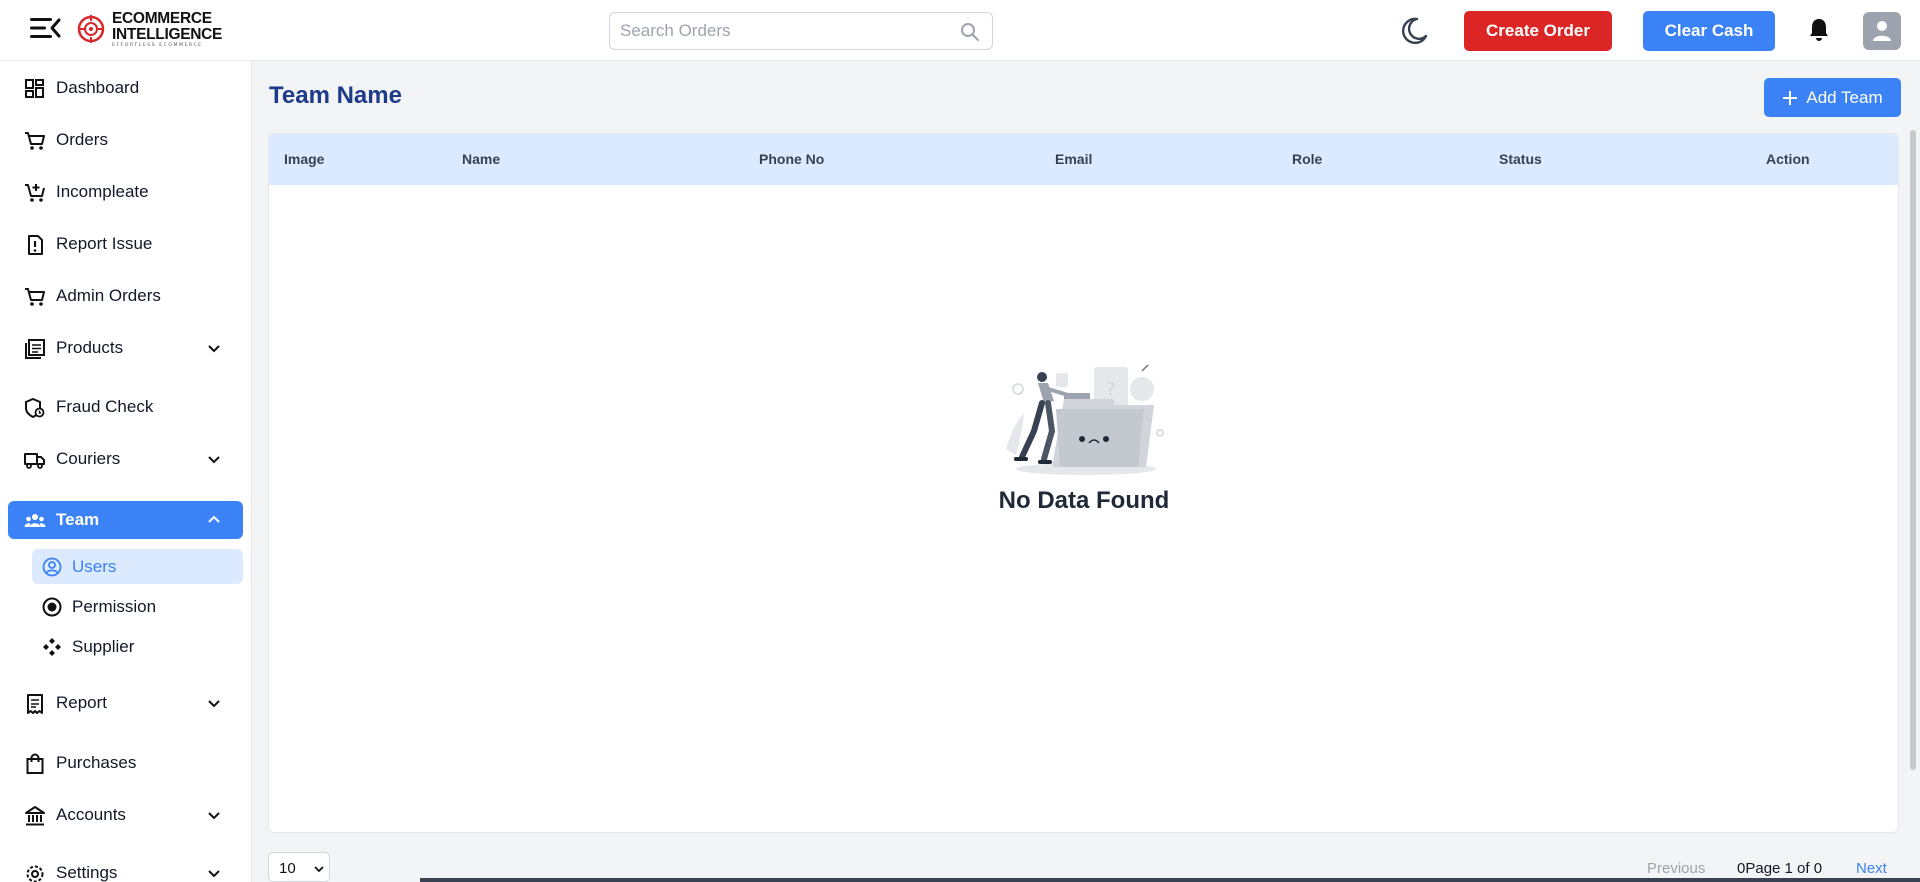 Image resolution: width=1920 pixels, height=882 pixels. Describe the element at coordinates (35, 349) in the screenshot. I see `products-icon` at that location.